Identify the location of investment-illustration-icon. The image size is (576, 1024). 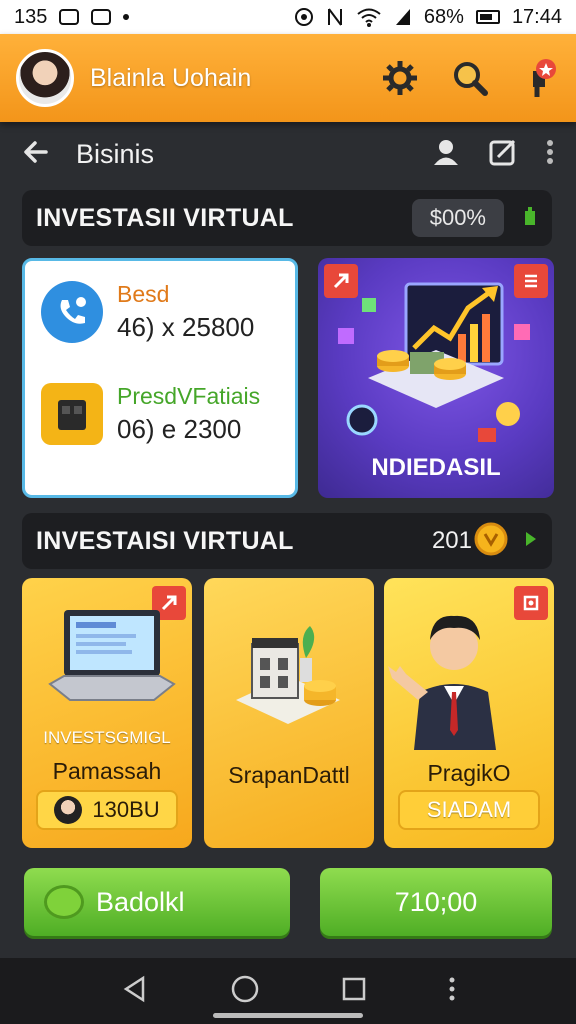
(434, 362).